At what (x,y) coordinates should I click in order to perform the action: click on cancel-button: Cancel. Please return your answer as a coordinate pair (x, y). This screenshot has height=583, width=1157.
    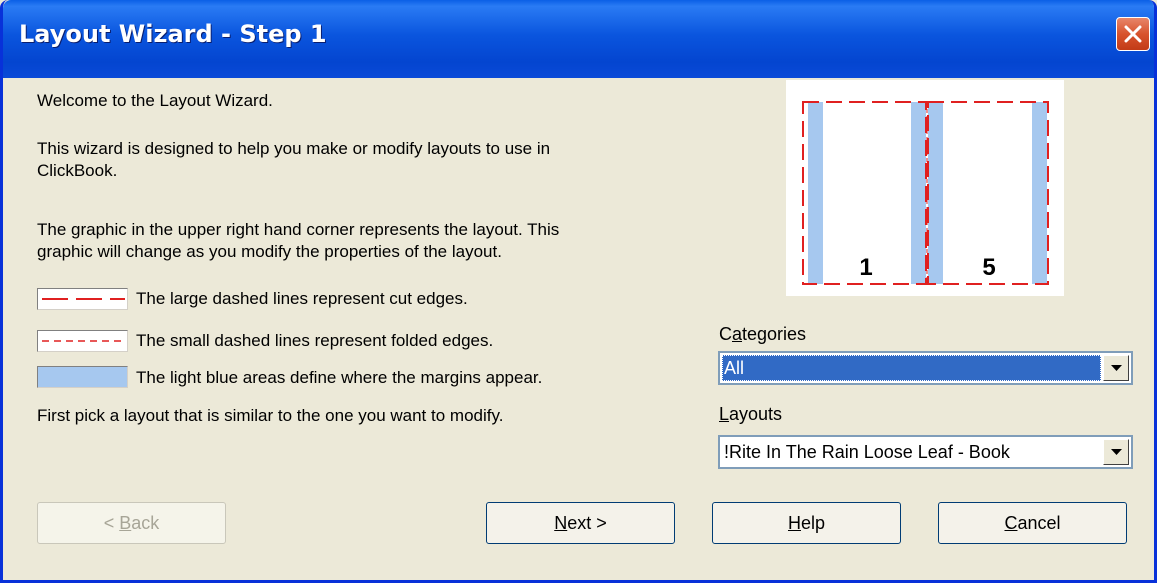
    Looking at the image, I should click on (1032, 523).